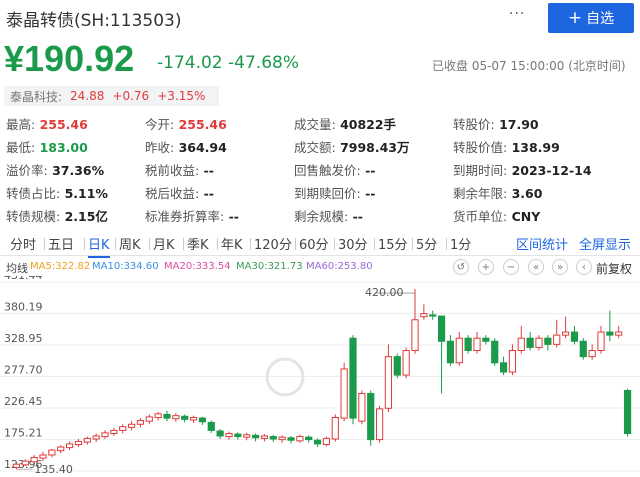  I want to click on stat-cell: 溢价率: 37.36%, so click(55, 169).